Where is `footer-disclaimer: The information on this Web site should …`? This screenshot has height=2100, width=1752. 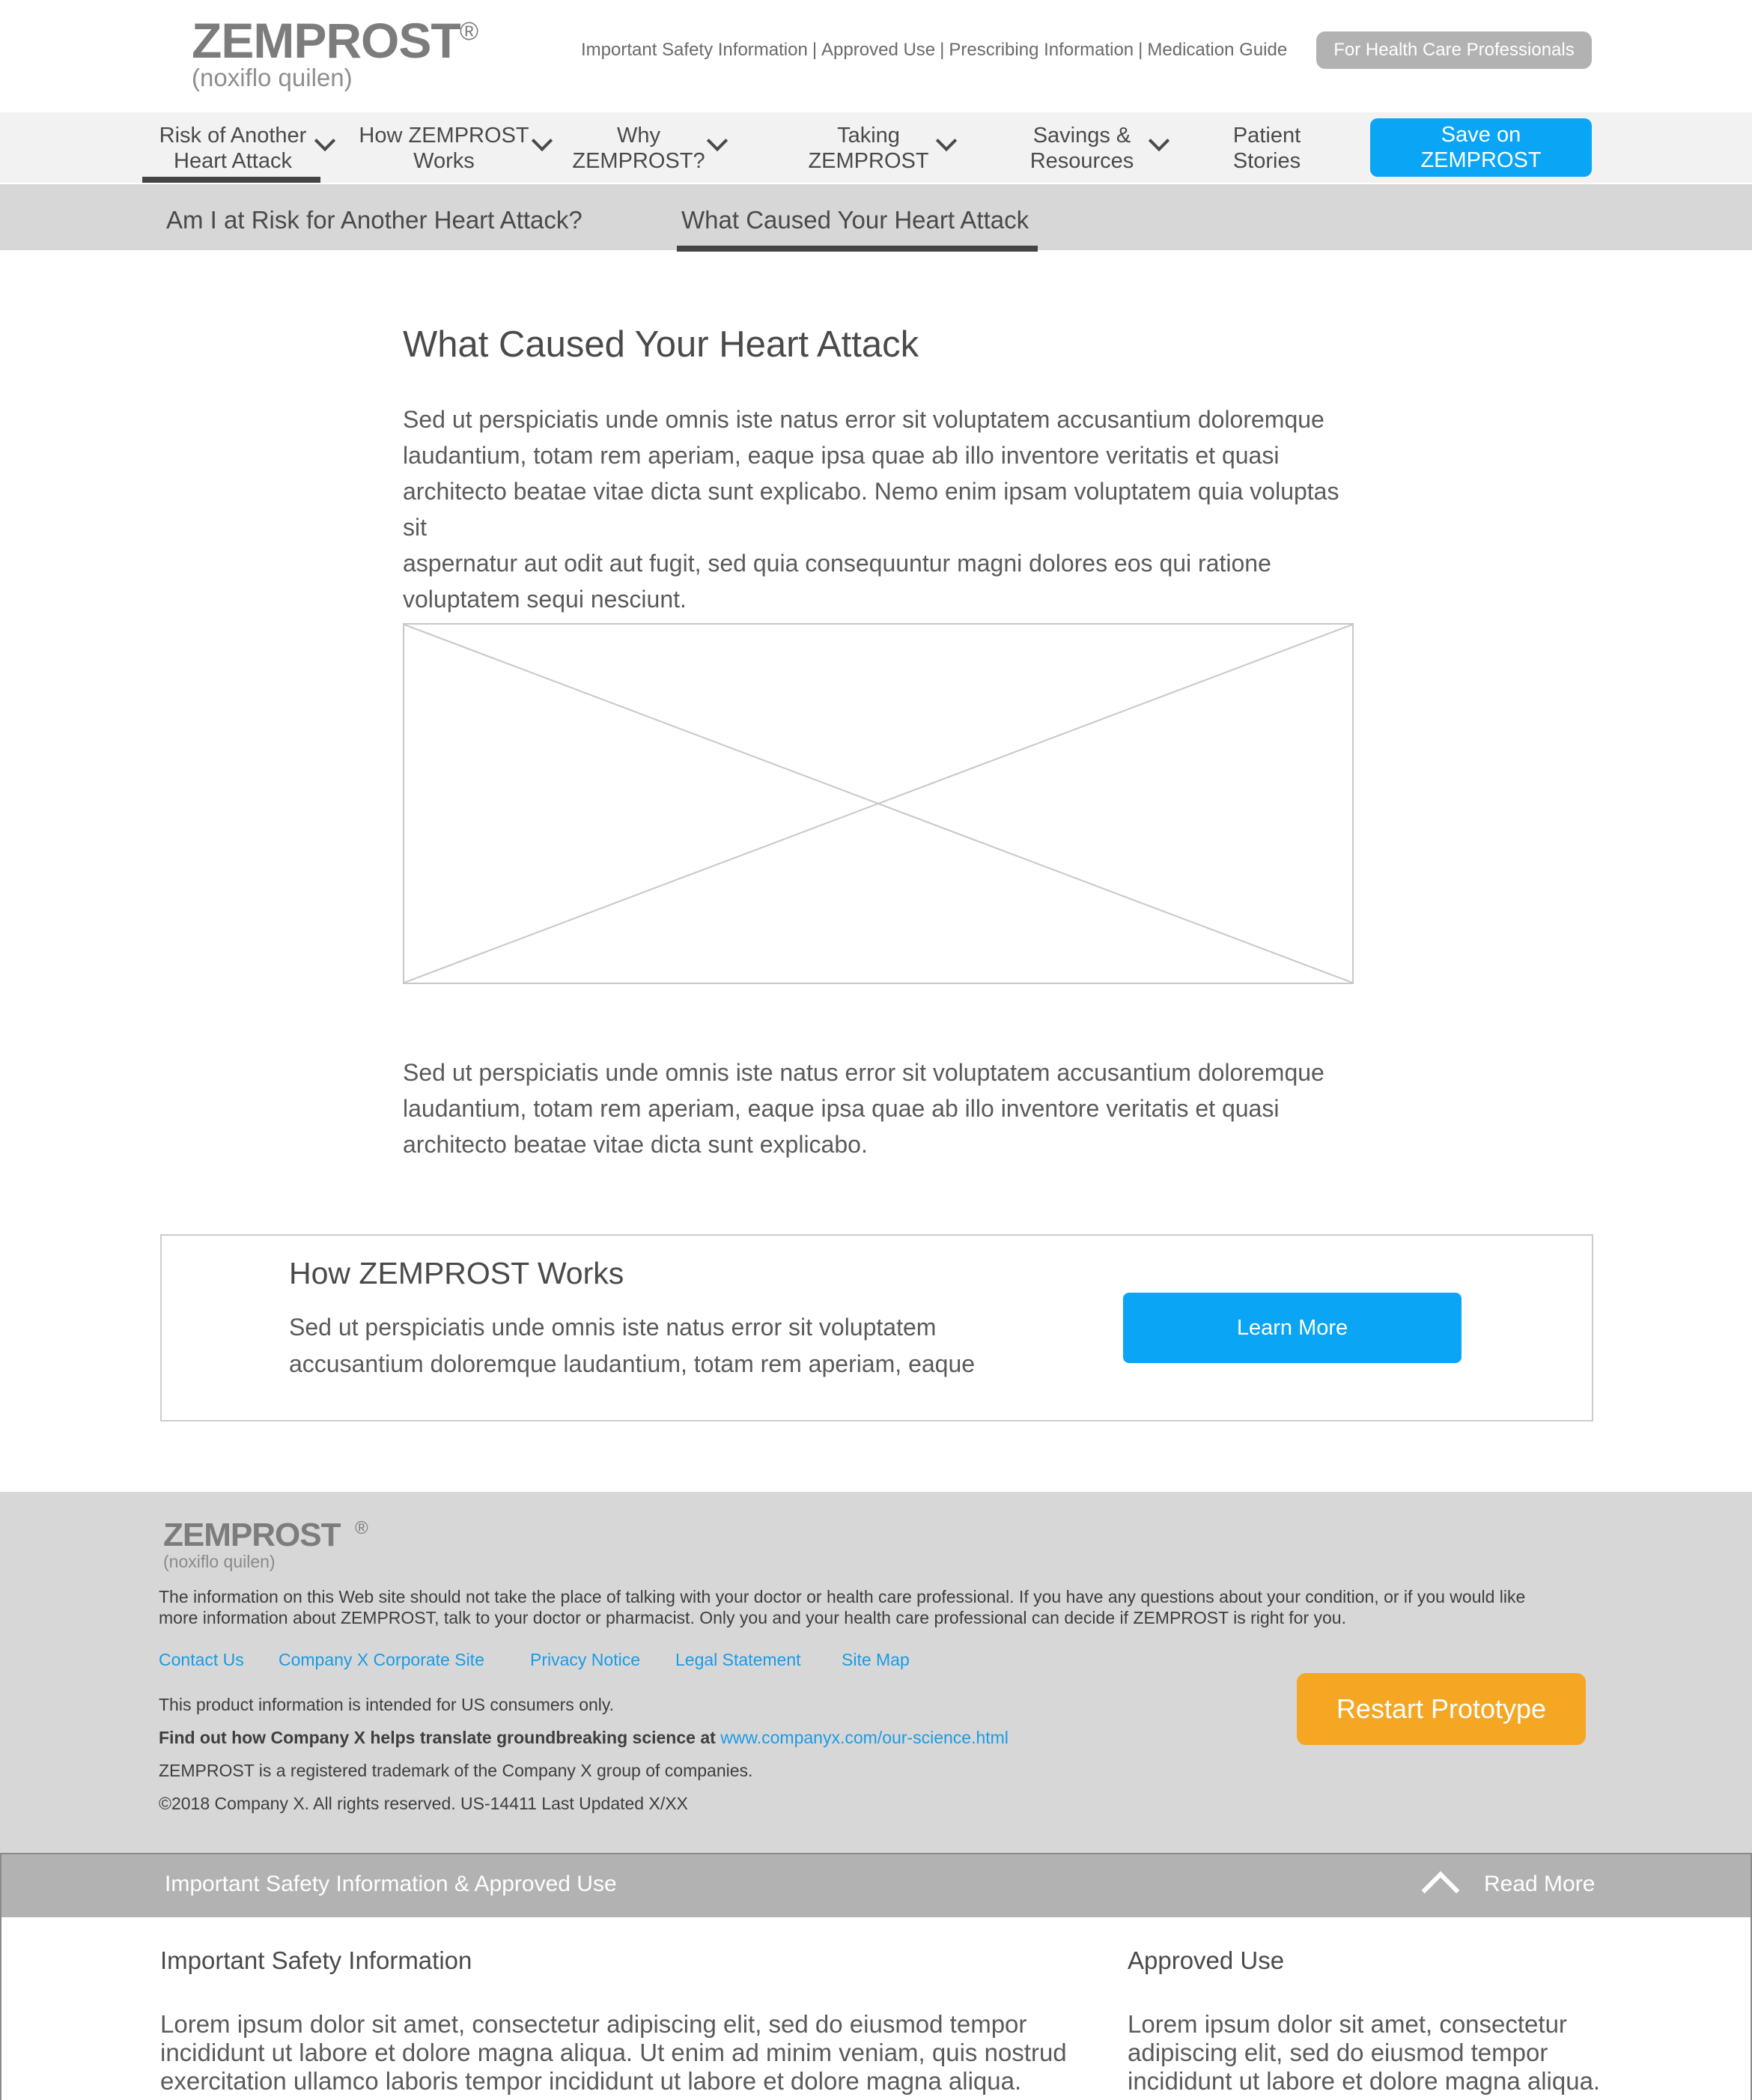 footer-disclaimer: The information on this Web site should … is located at coordinates (842, 1607).